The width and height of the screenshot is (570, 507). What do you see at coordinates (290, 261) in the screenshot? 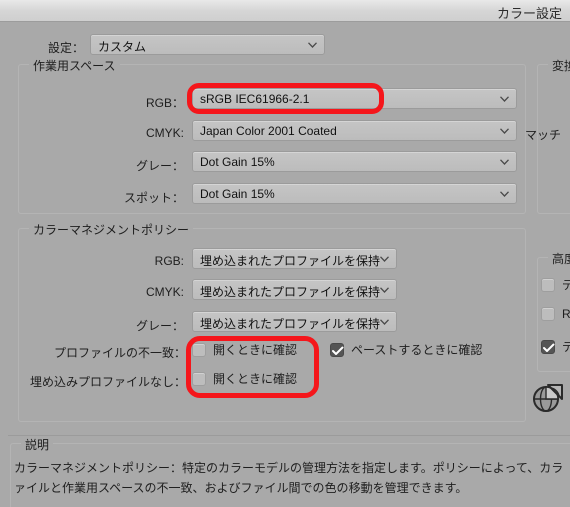
I see `policy-rgb-value: 埋め込まれたプロファイルを保持` at bounding box center [290, 261].